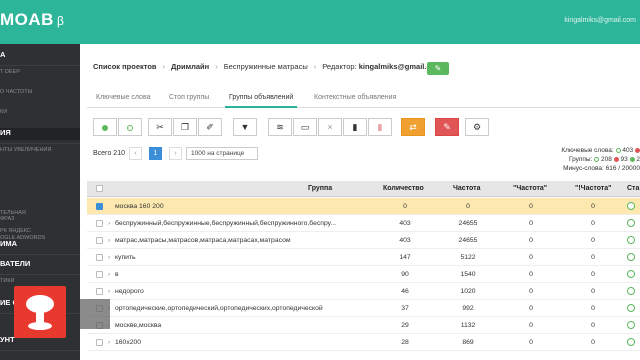  Describe the element at coordinates (155, 153) in the screenshot. I see `page-1-button: 1` at that location.